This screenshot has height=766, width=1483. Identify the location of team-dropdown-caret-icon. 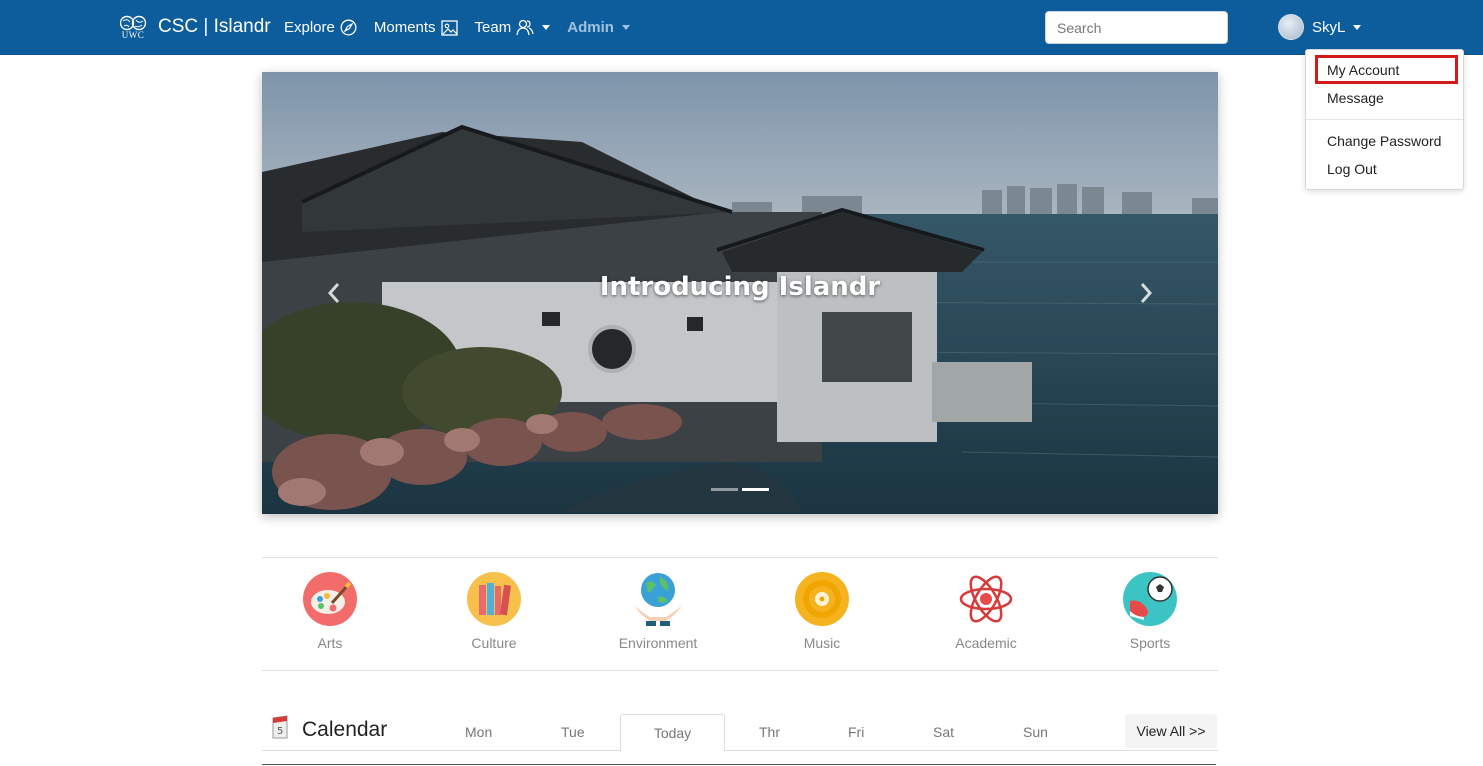
(546, 27).